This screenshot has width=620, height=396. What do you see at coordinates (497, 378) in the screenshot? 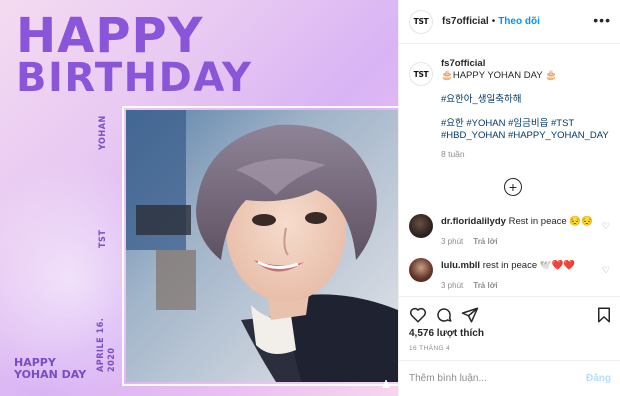
I see `comment-input` at bounding box center [497, 378].